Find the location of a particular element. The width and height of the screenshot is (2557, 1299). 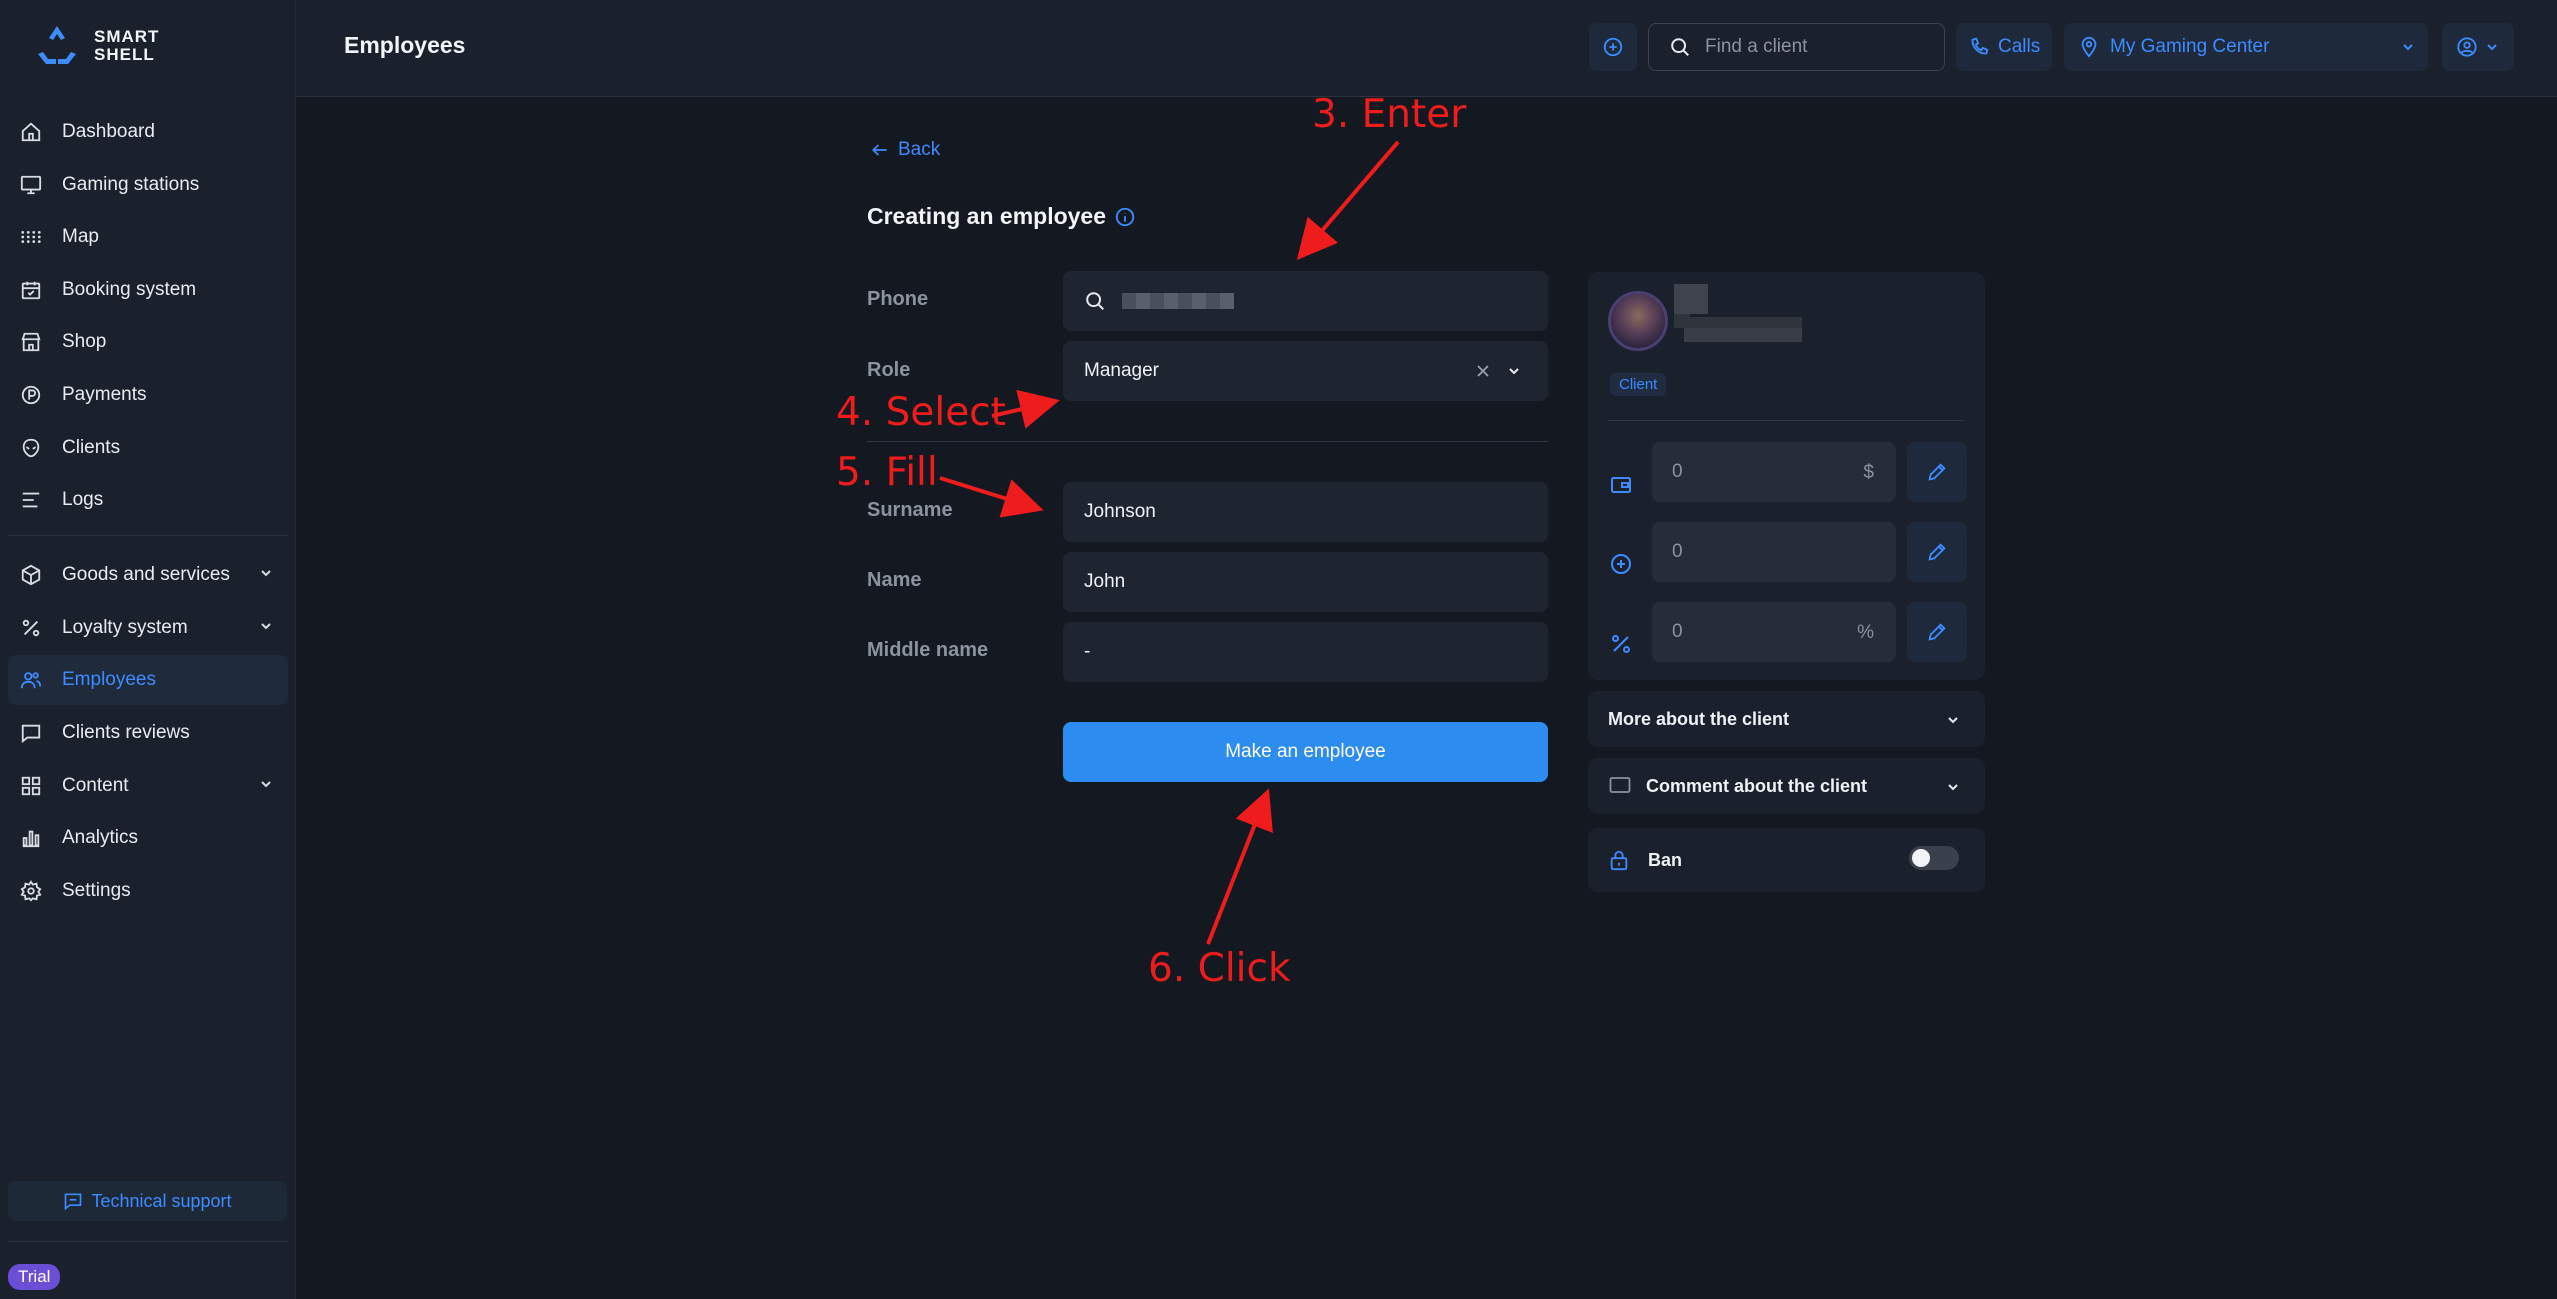

annotation-arrows is located at coordinates (1169, 542).